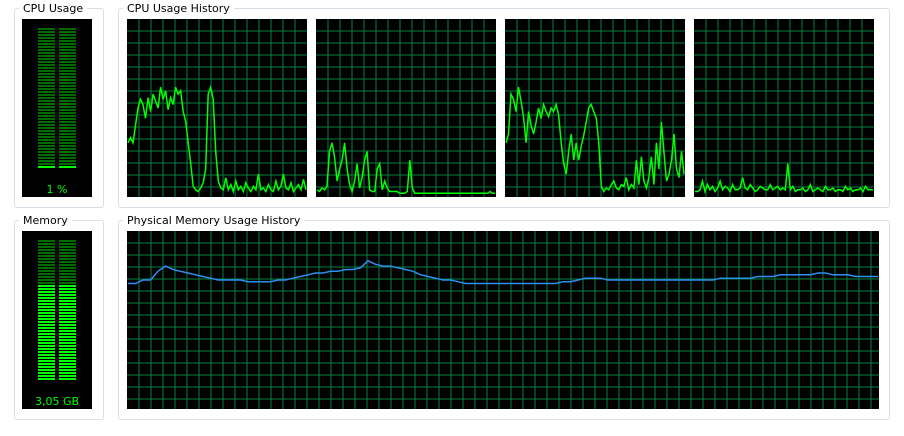  Describe the element at coordinates (503, 272) in the screenshot. I see `memory-usage-line` at that location.